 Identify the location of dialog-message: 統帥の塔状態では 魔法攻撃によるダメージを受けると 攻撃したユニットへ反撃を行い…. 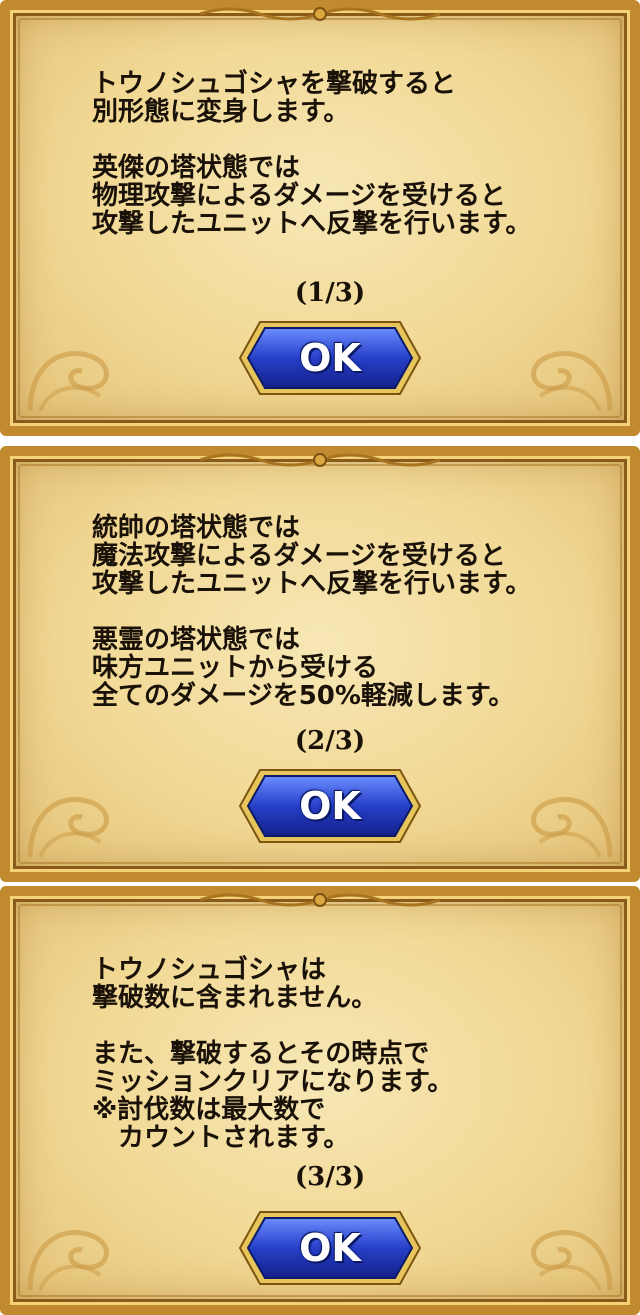
(312, 612).